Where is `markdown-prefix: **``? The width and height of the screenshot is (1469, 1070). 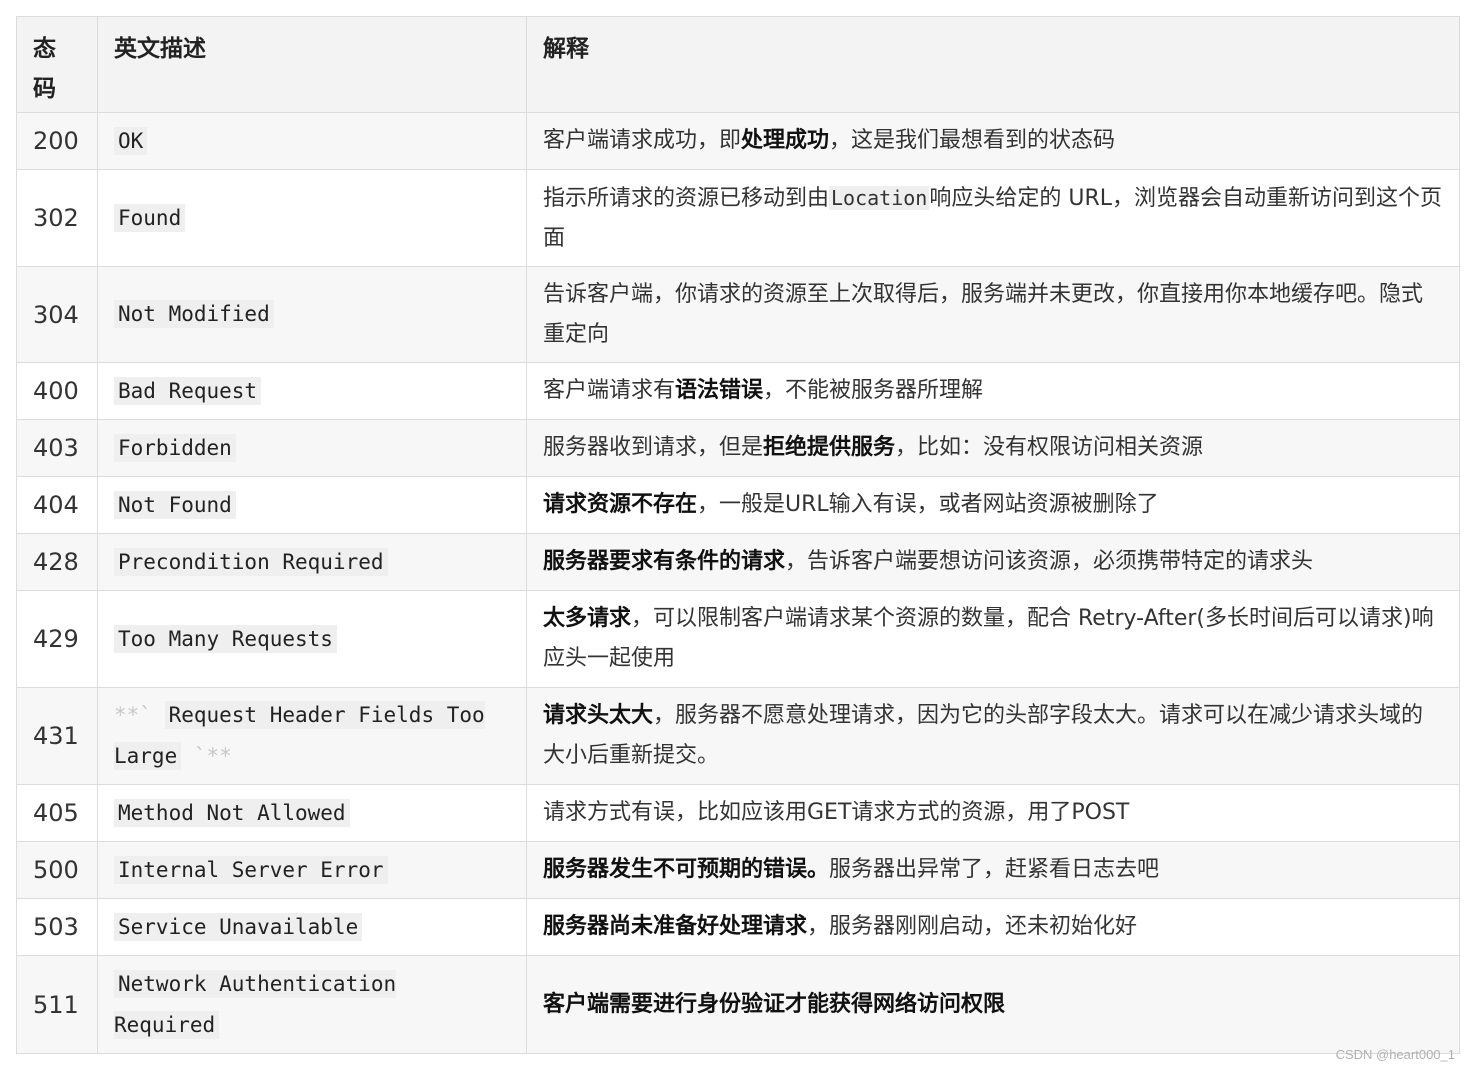
markdown-prefix: **` is located at coordinates (139, 715).